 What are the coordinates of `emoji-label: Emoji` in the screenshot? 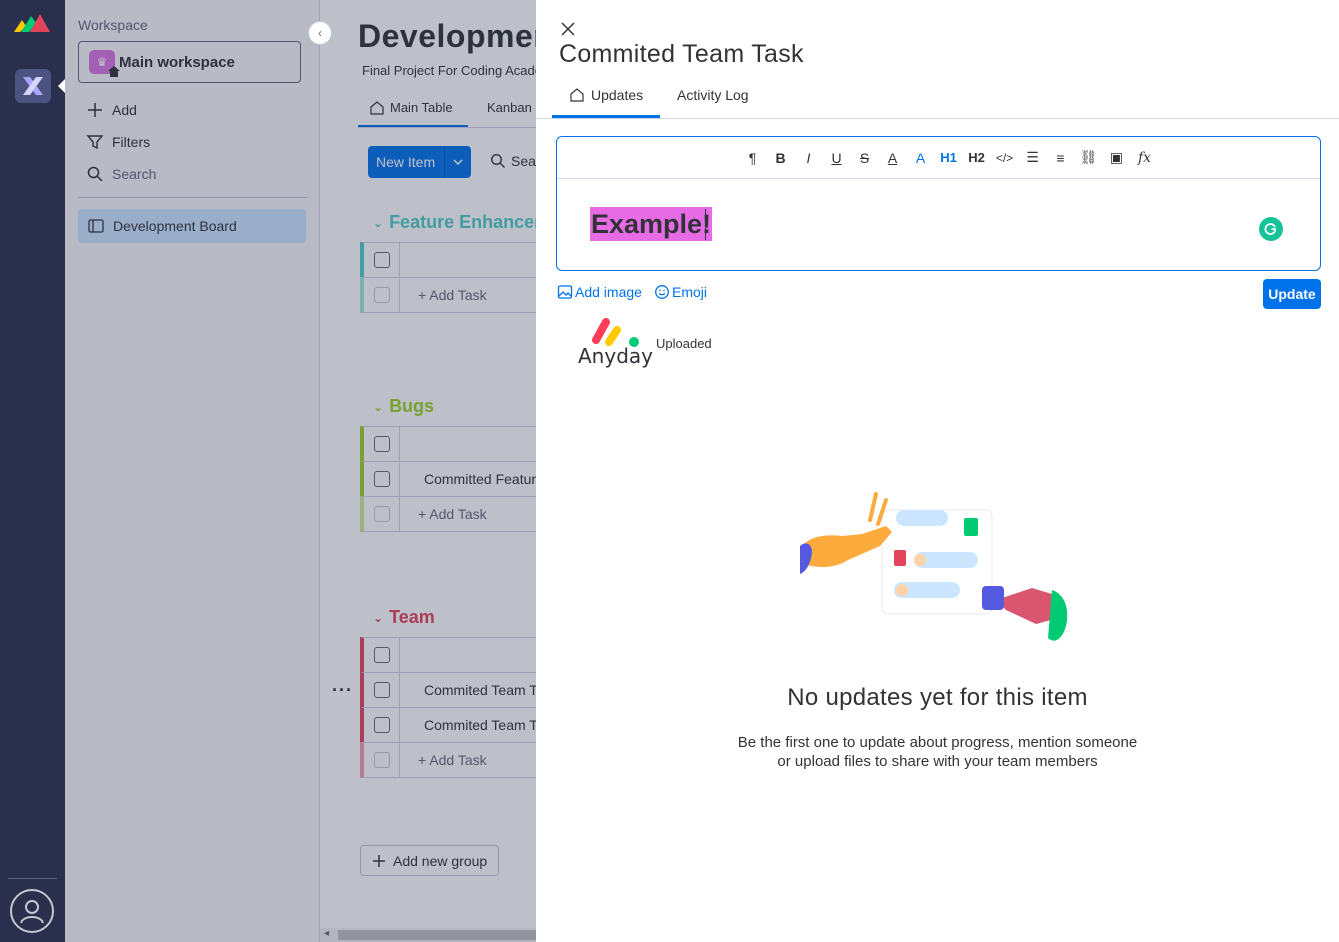 It's located at (690, 292).